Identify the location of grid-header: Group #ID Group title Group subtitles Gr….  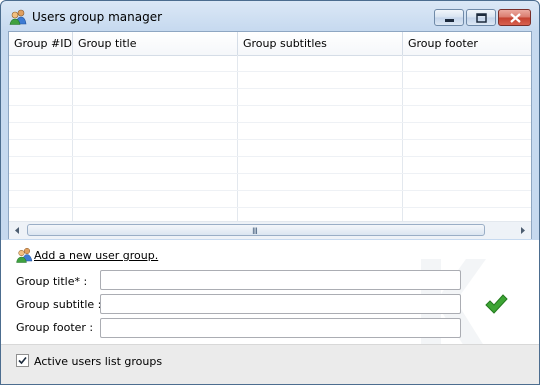
(270, 44).